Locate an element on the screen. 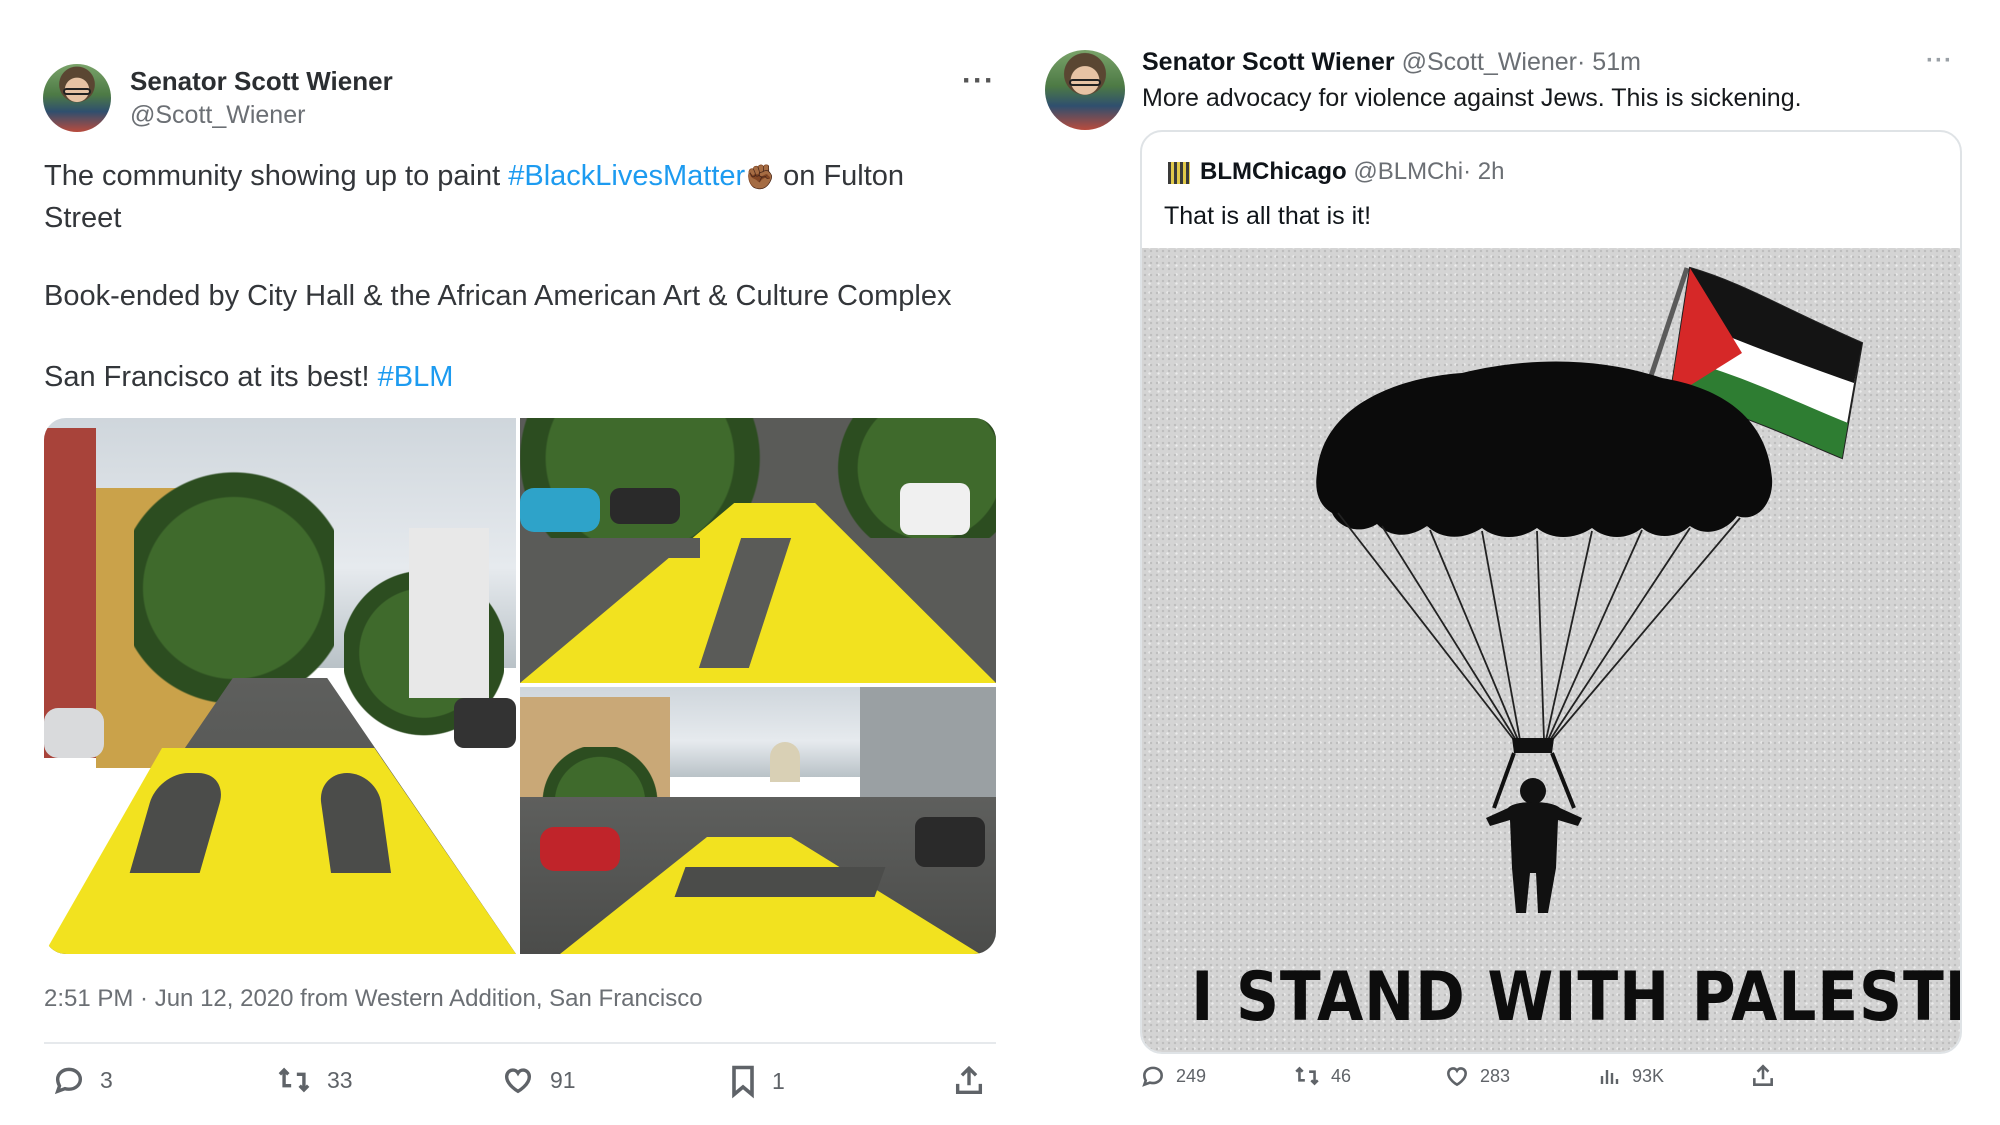  views-count: 93K is located at coordinates (1648, 1075).